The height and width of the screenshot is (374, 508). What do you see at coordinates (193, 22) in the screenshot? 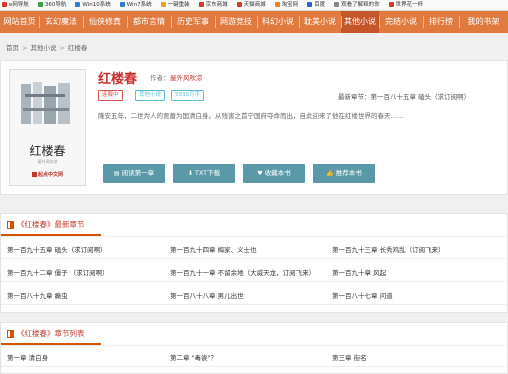
I see `nav-item: 历史军事` at bounding box center [193, 22].